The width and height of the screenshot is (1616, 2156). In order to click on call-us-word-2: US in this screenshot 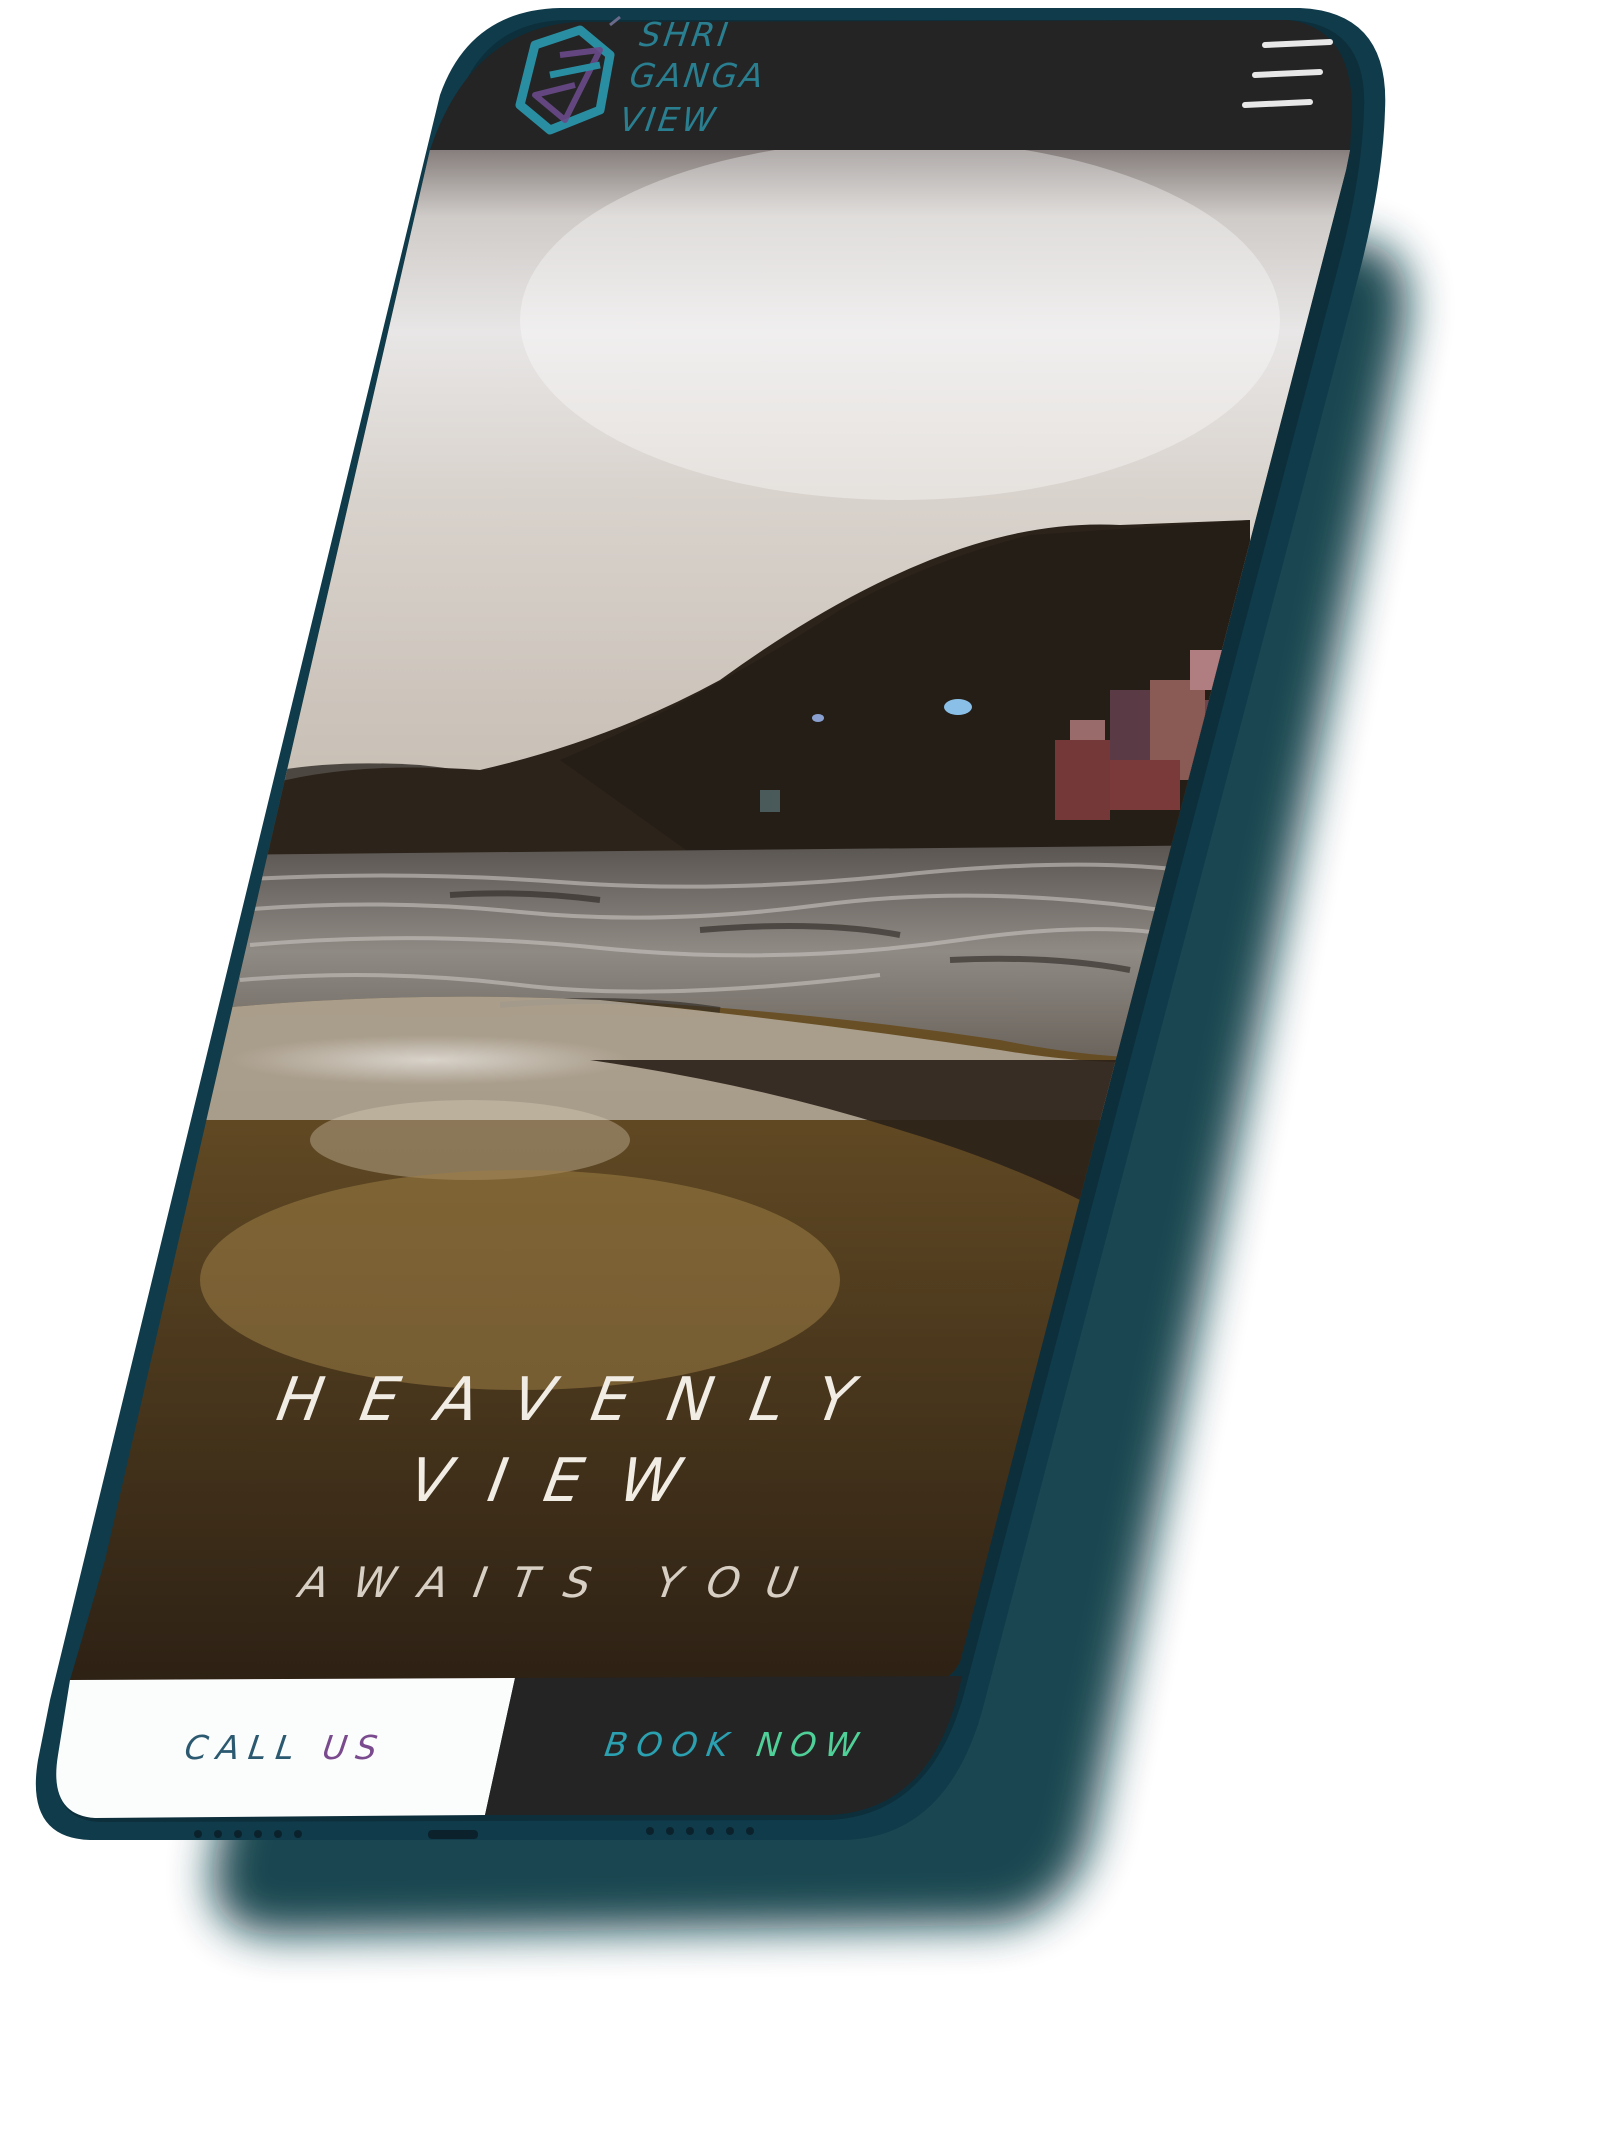, I will do `click(354, 1747)`.